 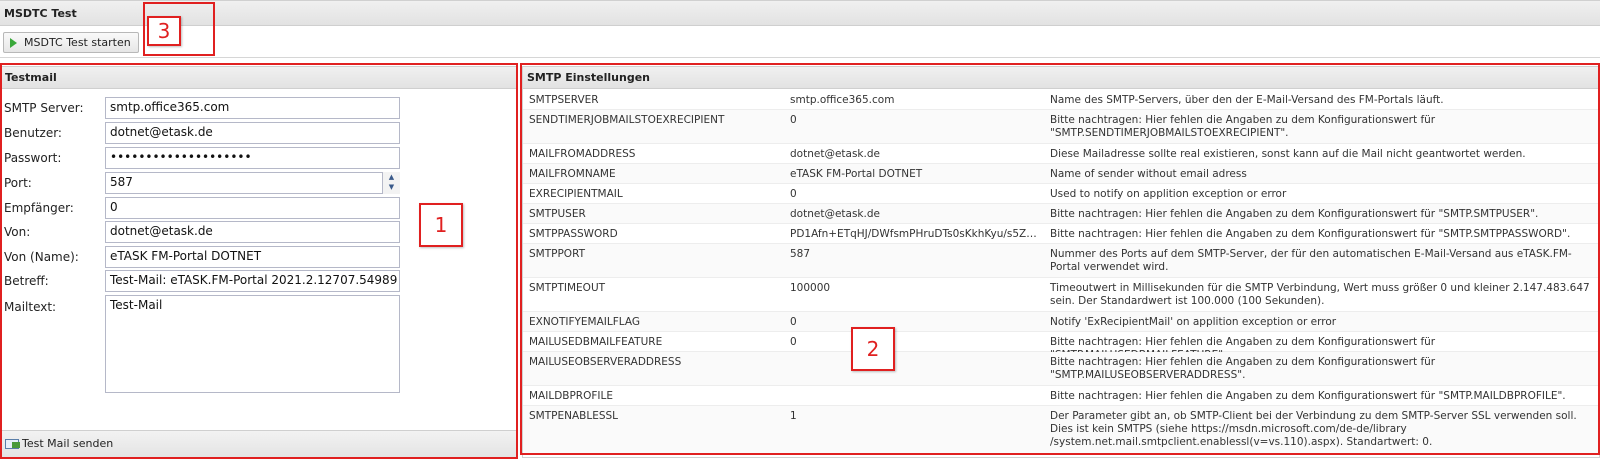 I want to click on user-label: Benutzer:, so click(x=33, y=133).